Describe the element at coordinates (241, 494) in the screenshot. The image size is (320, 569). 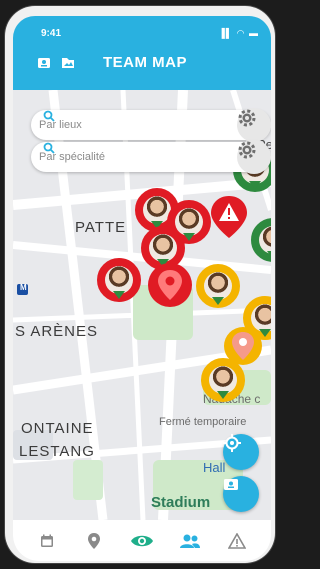
I see `profile-card-button` at that location.